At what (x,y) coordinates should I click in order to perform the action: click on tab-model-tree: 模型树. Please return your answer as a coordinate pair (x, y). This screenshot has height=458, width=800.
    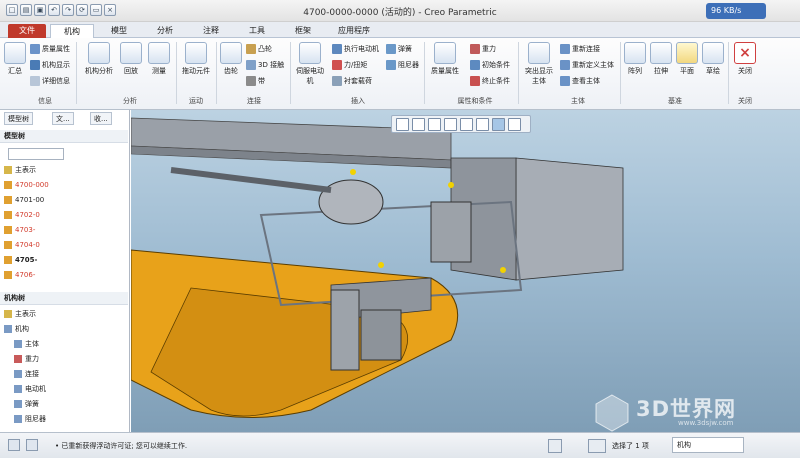
    Looking at the image, I should click on (18, 118).